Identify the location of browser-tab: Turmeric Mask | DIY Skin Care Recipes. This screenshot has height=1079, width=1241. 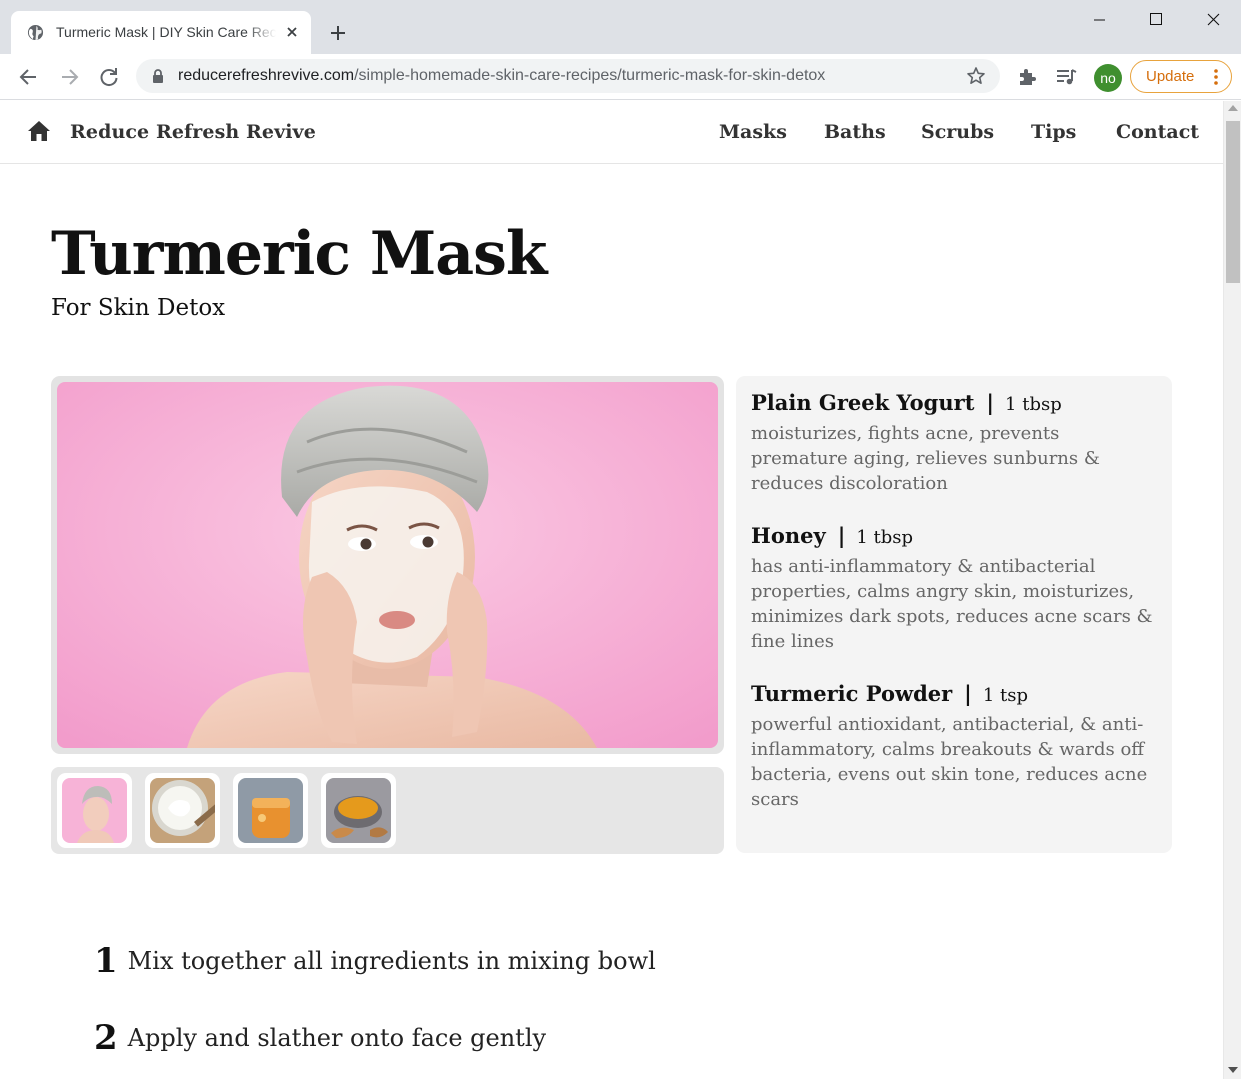
(161, 32).